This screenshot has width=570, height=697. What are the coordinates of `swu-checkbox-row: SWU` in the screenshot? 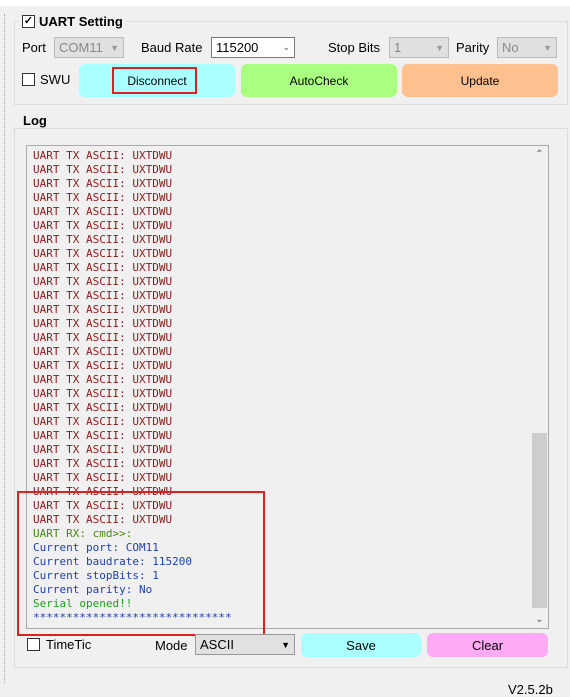 It's located at (46, 79).